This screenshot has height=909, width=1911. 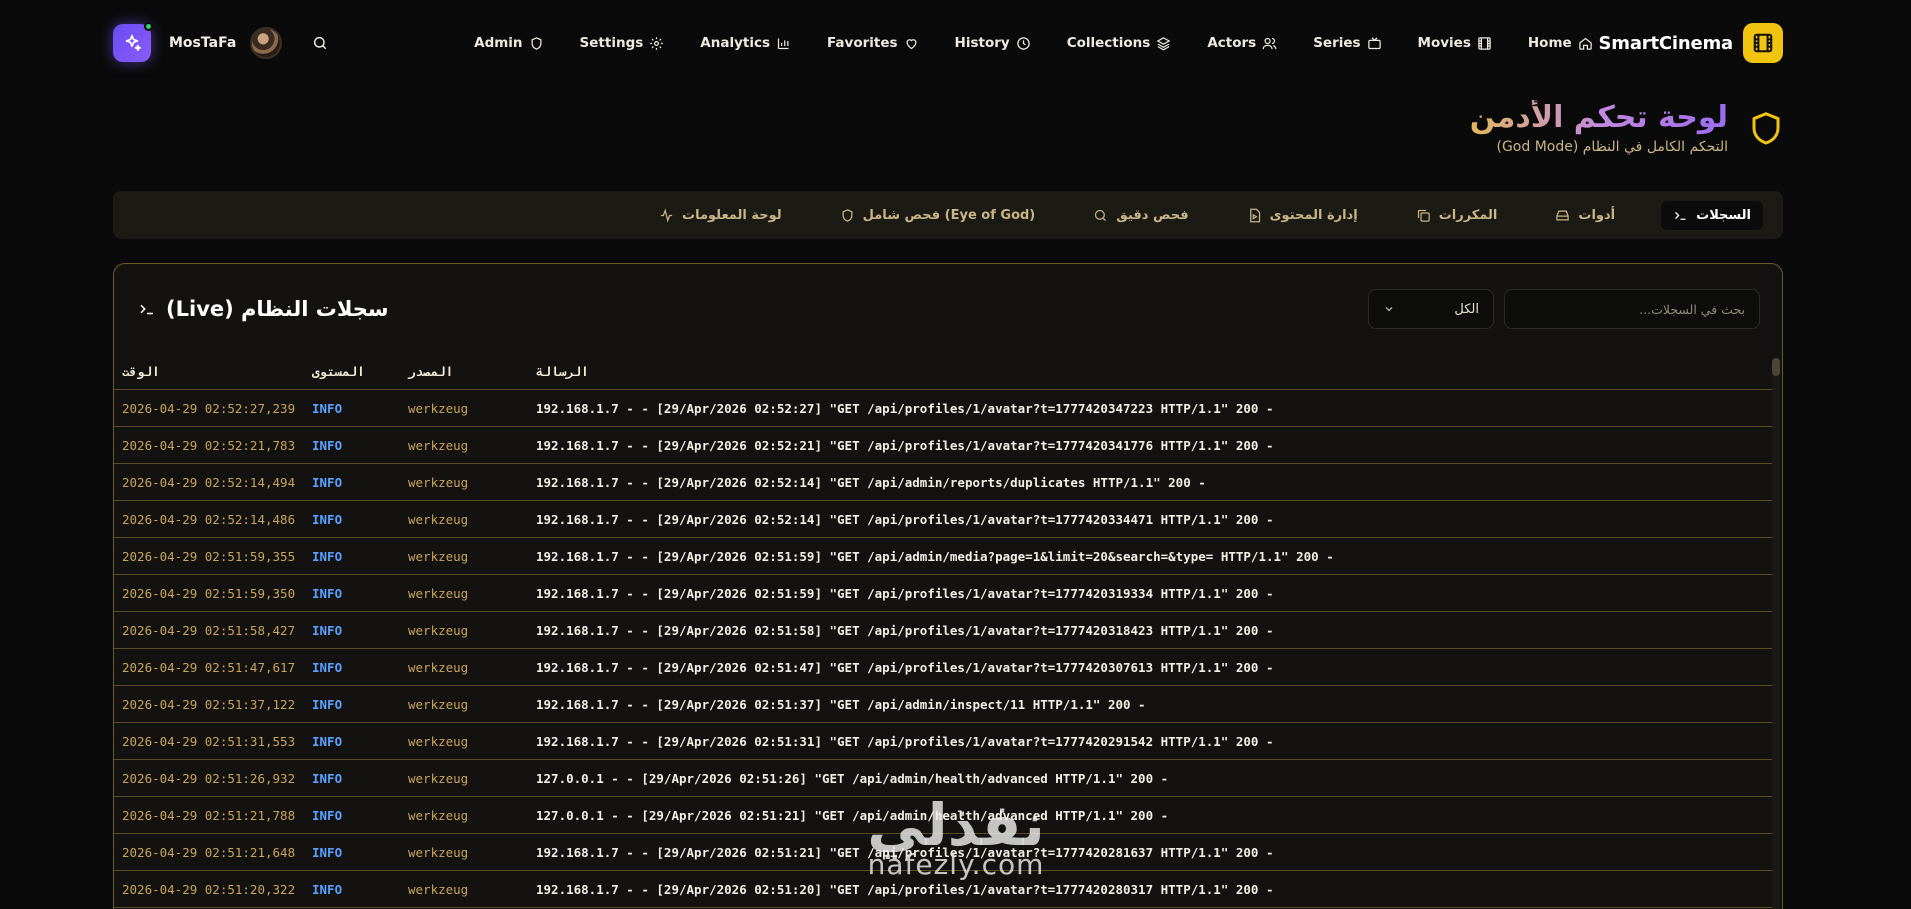 I want to click on avatar, so click(x=266, y=43).